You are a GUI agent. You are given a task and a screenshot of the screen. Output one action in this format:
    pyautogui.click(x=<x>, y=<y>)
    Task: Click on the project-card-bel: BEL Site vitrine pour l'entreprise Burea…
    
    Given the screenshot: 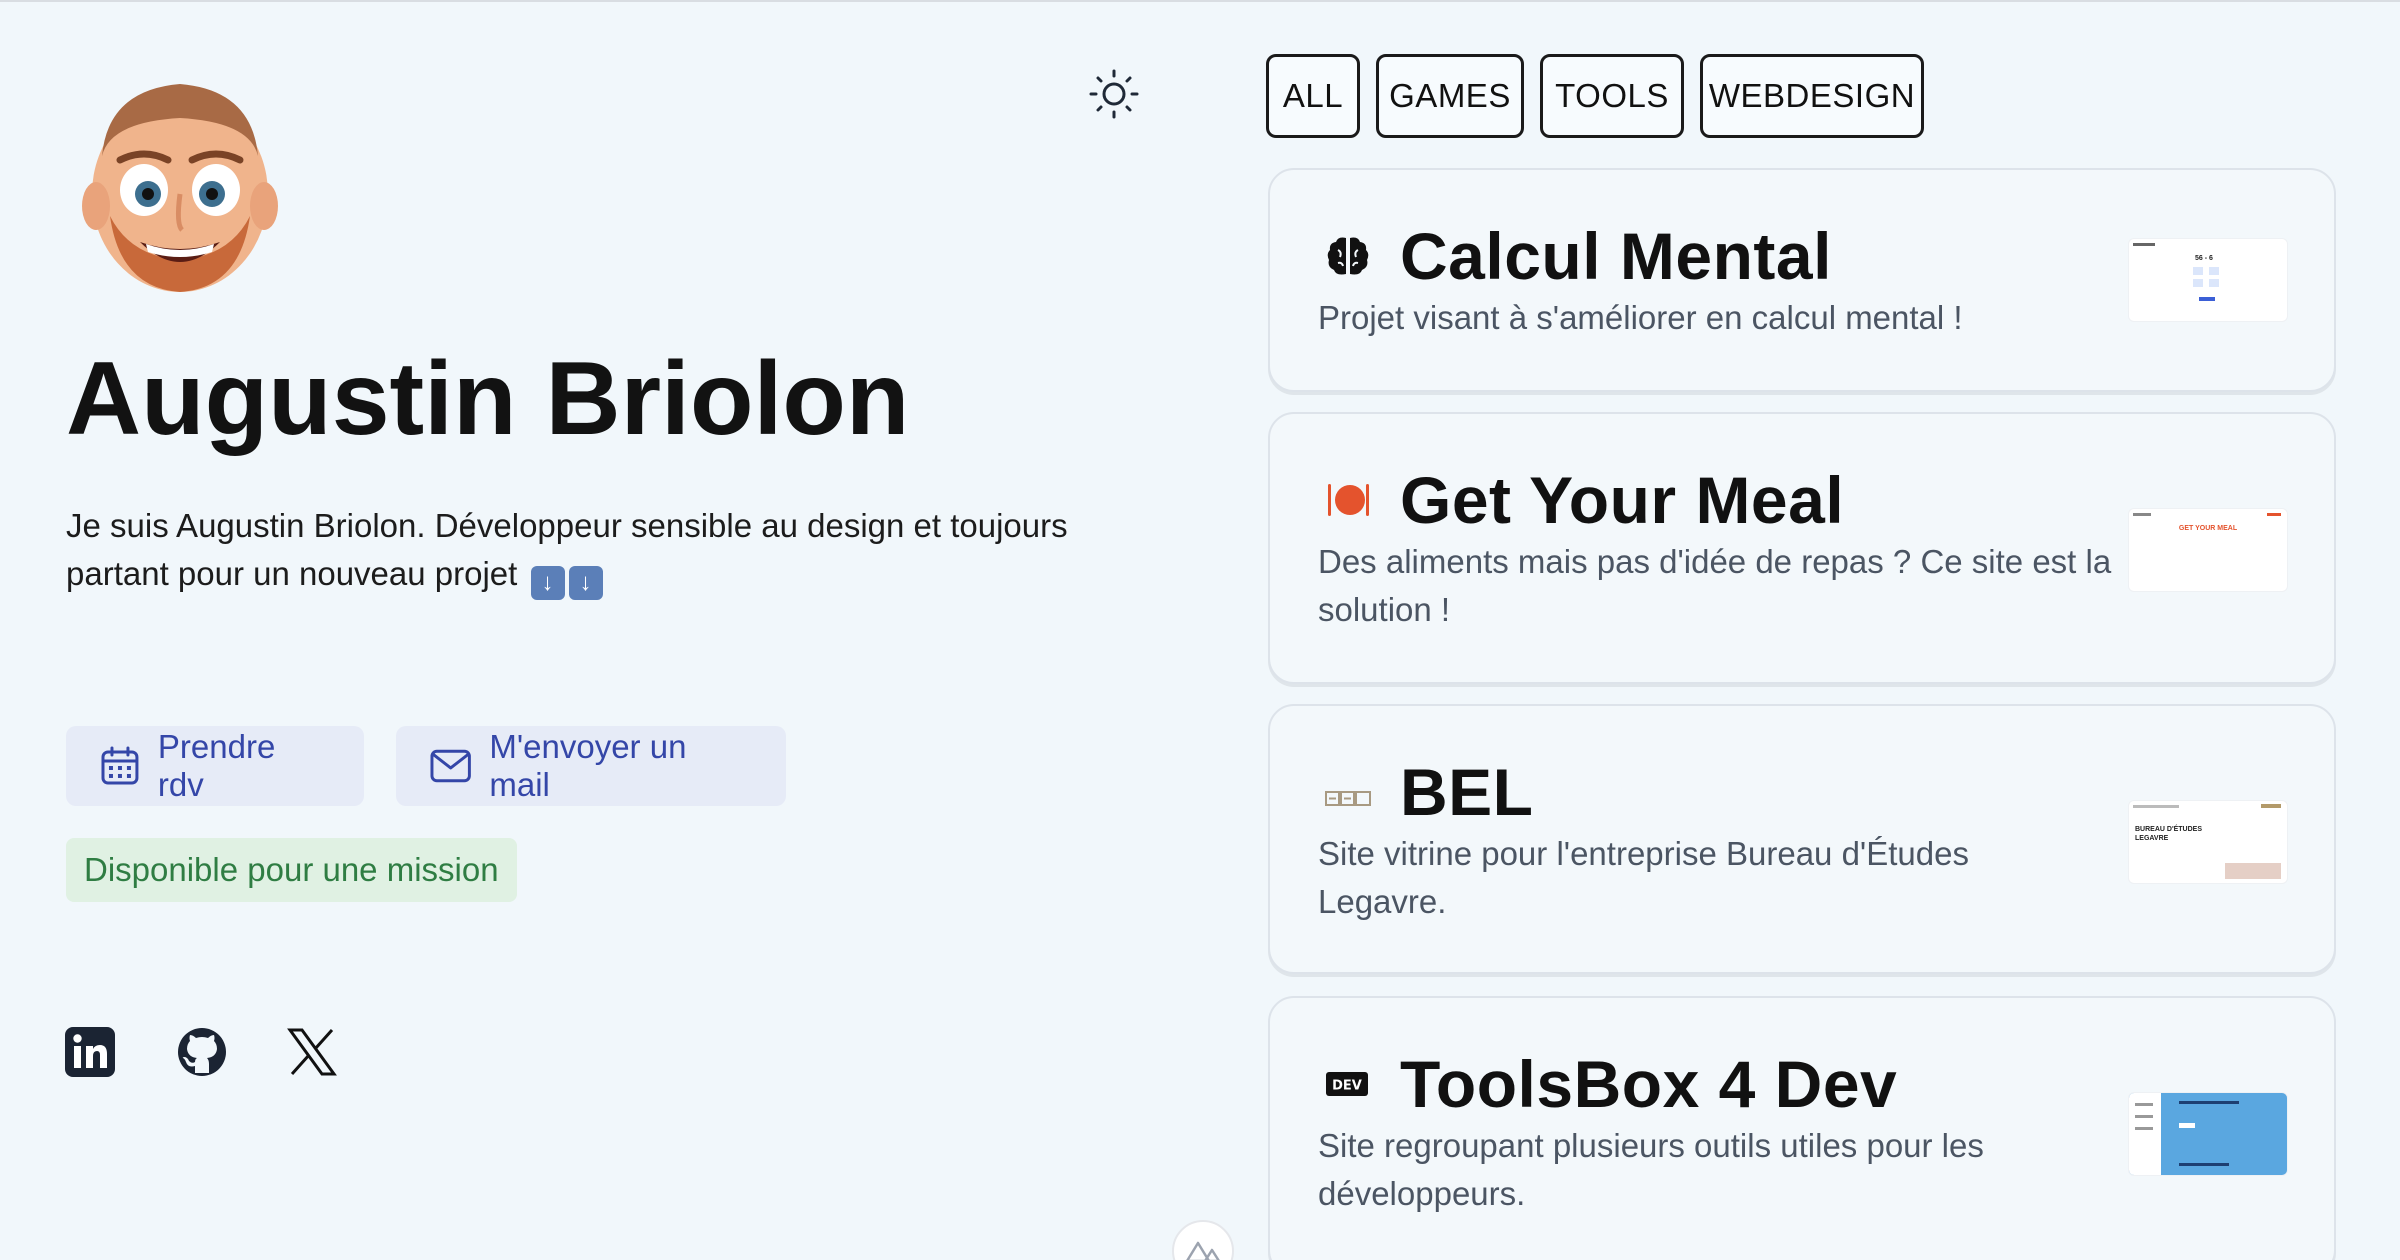 What is the action you would take?
    pyautogui.click(x=1802, y=839)
    